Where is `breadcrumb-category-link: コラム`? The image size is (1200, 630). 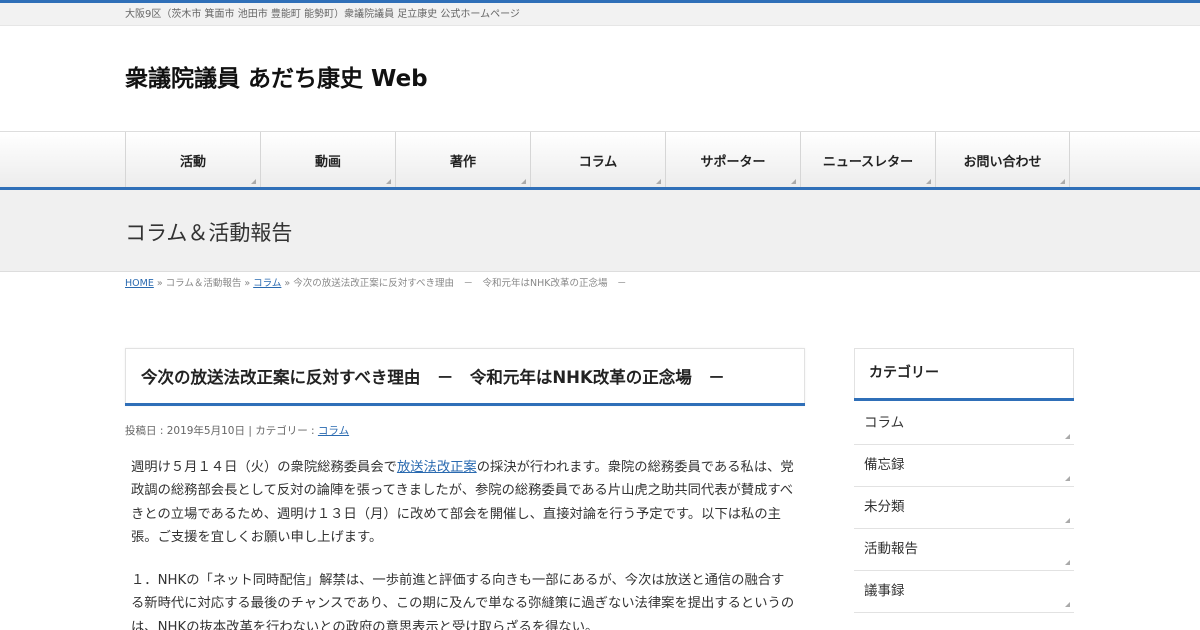 breadcrumb-category-link: コラム is located at coordinates (267, 283).